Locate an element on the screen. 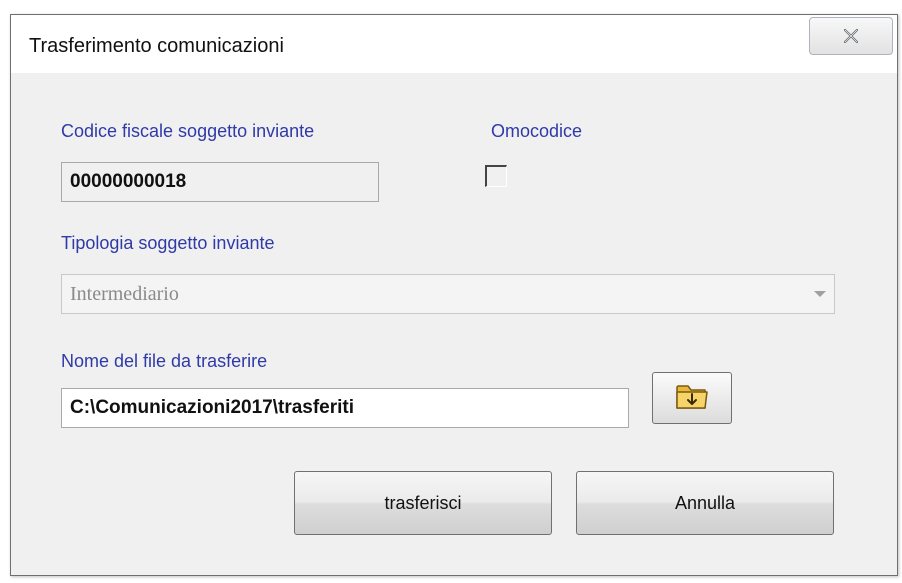 The image size is (902, 583). nome-file-value: C:\Comunicazioni2017\trasferiti is located at coordinates (212, 407).